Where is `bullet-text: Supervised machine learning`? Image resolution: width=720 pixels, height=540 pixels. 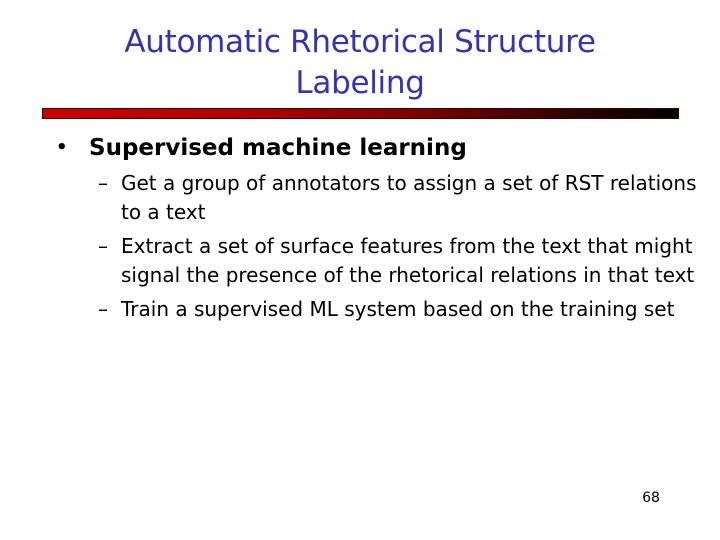
bullet-text: Supervised machine learning is located at coordinates (278, 148).